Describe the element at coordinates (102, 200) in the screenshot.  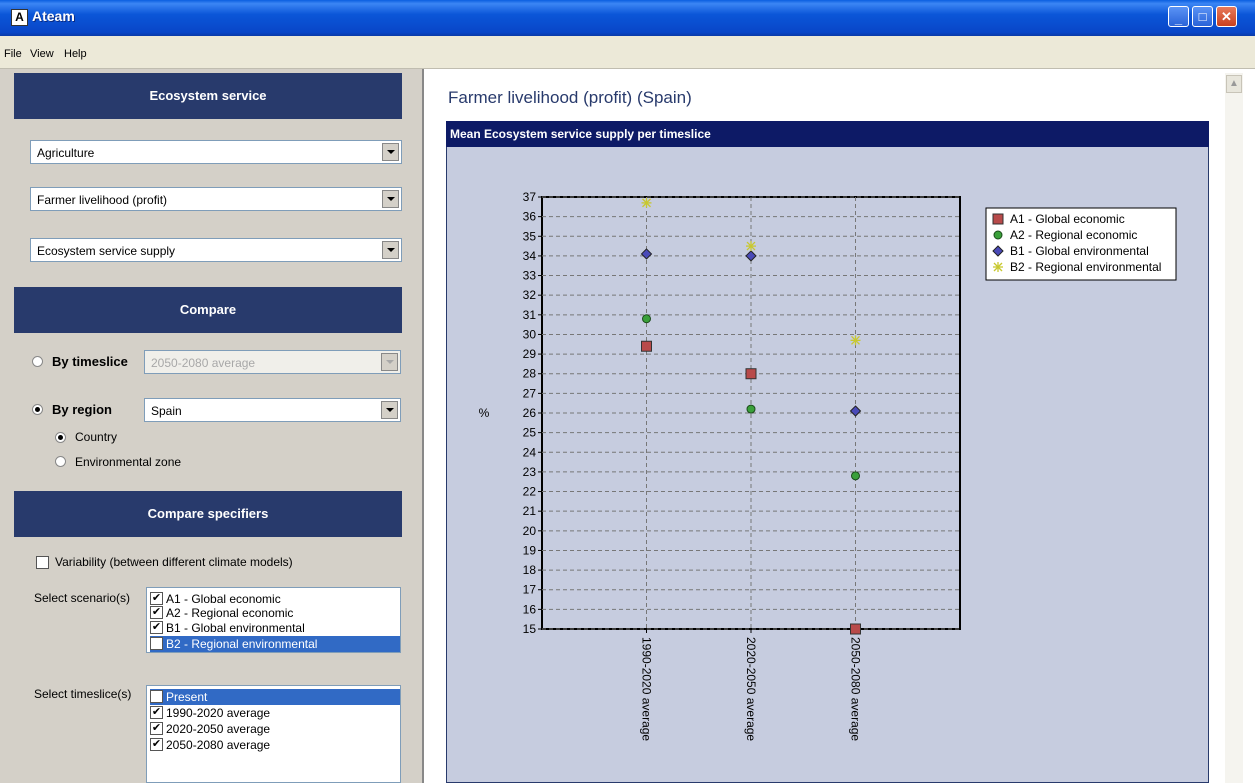
I see `service-value: Farmer livelihood (profit)` at that location.